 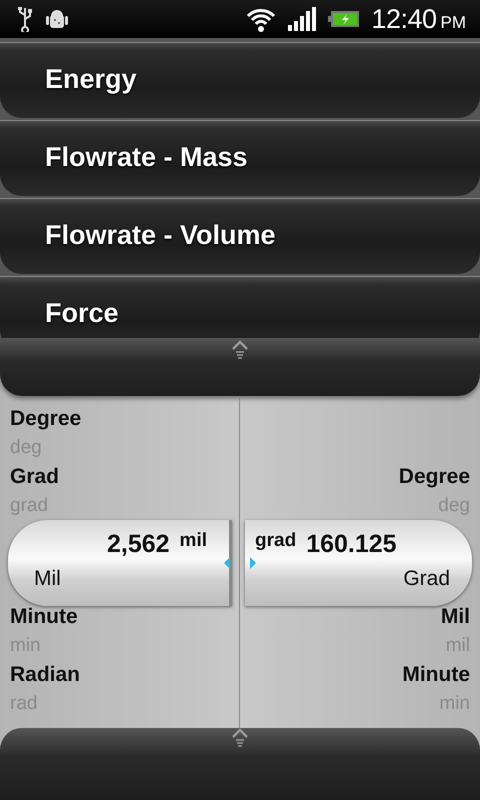 I want to click on value-text: 160.125, so click(x=351, y=544).